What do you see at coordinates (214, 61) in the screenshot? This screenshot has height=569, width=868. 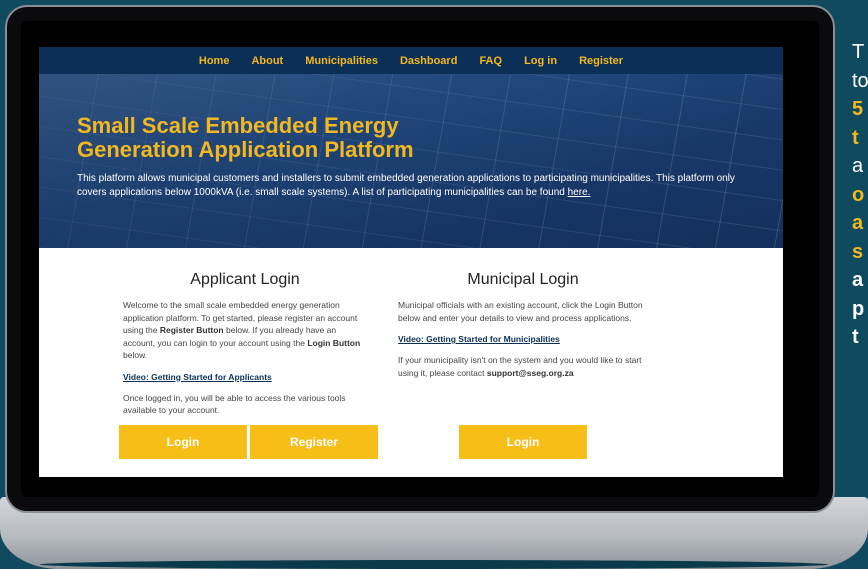 I see `nav-home: Home` at bounding box center [214, 61].